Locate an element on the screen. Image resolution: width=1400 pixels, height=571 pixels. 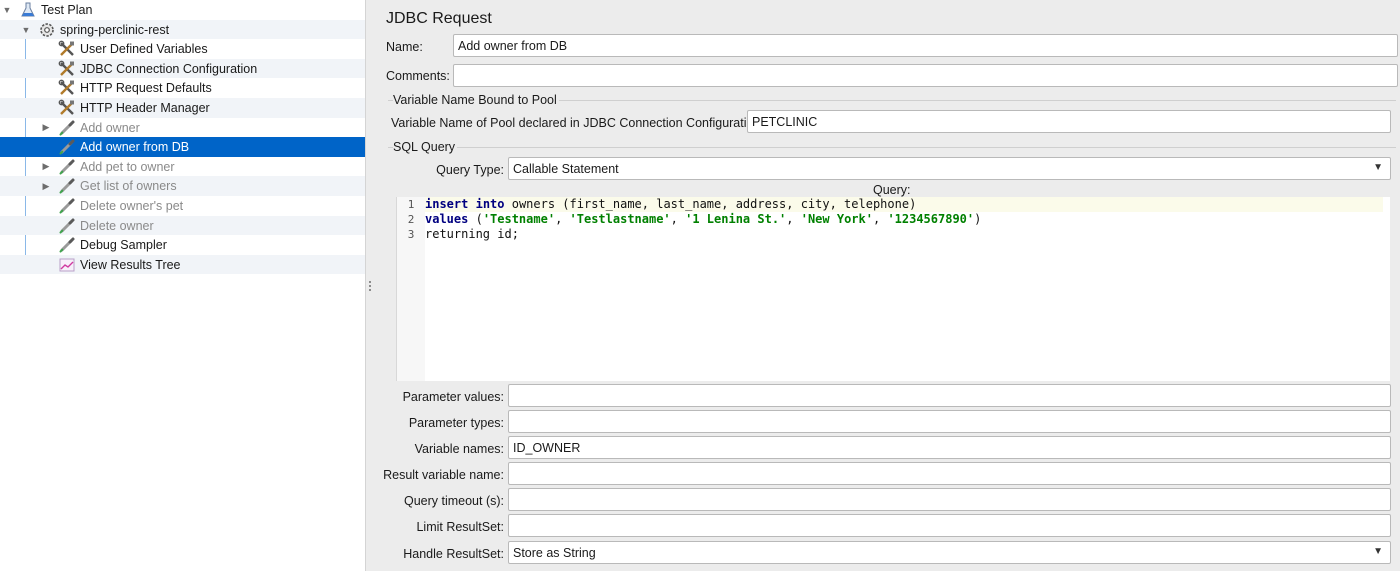
tree-item: HTTP Header Manager is located at coordinates (182, 108).